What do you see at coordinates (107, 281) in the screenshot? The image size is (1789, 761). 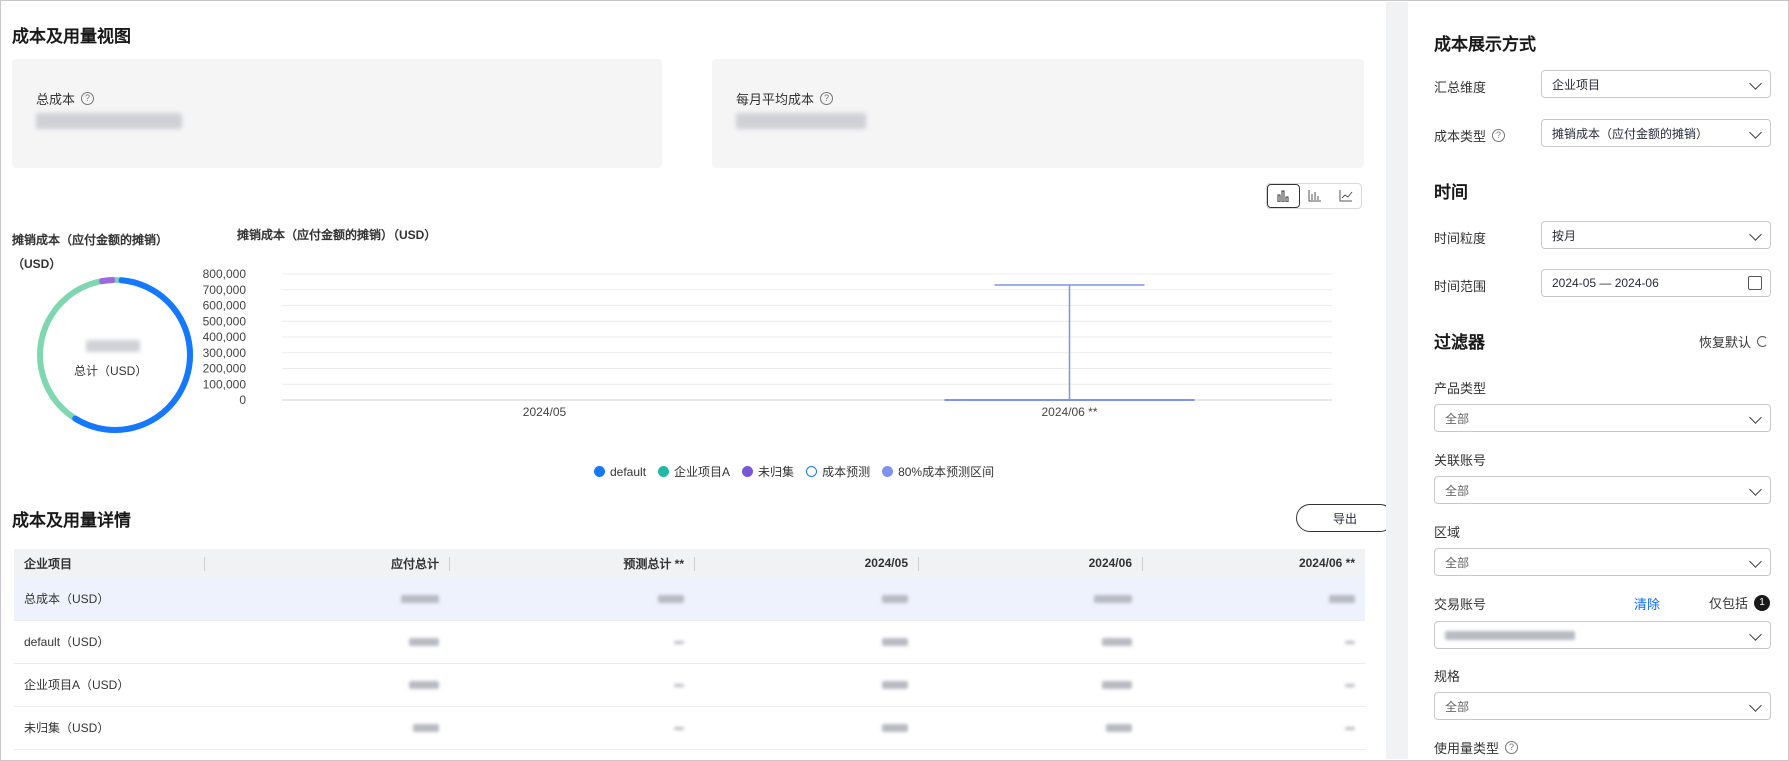 I see `donut-segment-unassigned` at bounding box center [107, 281].